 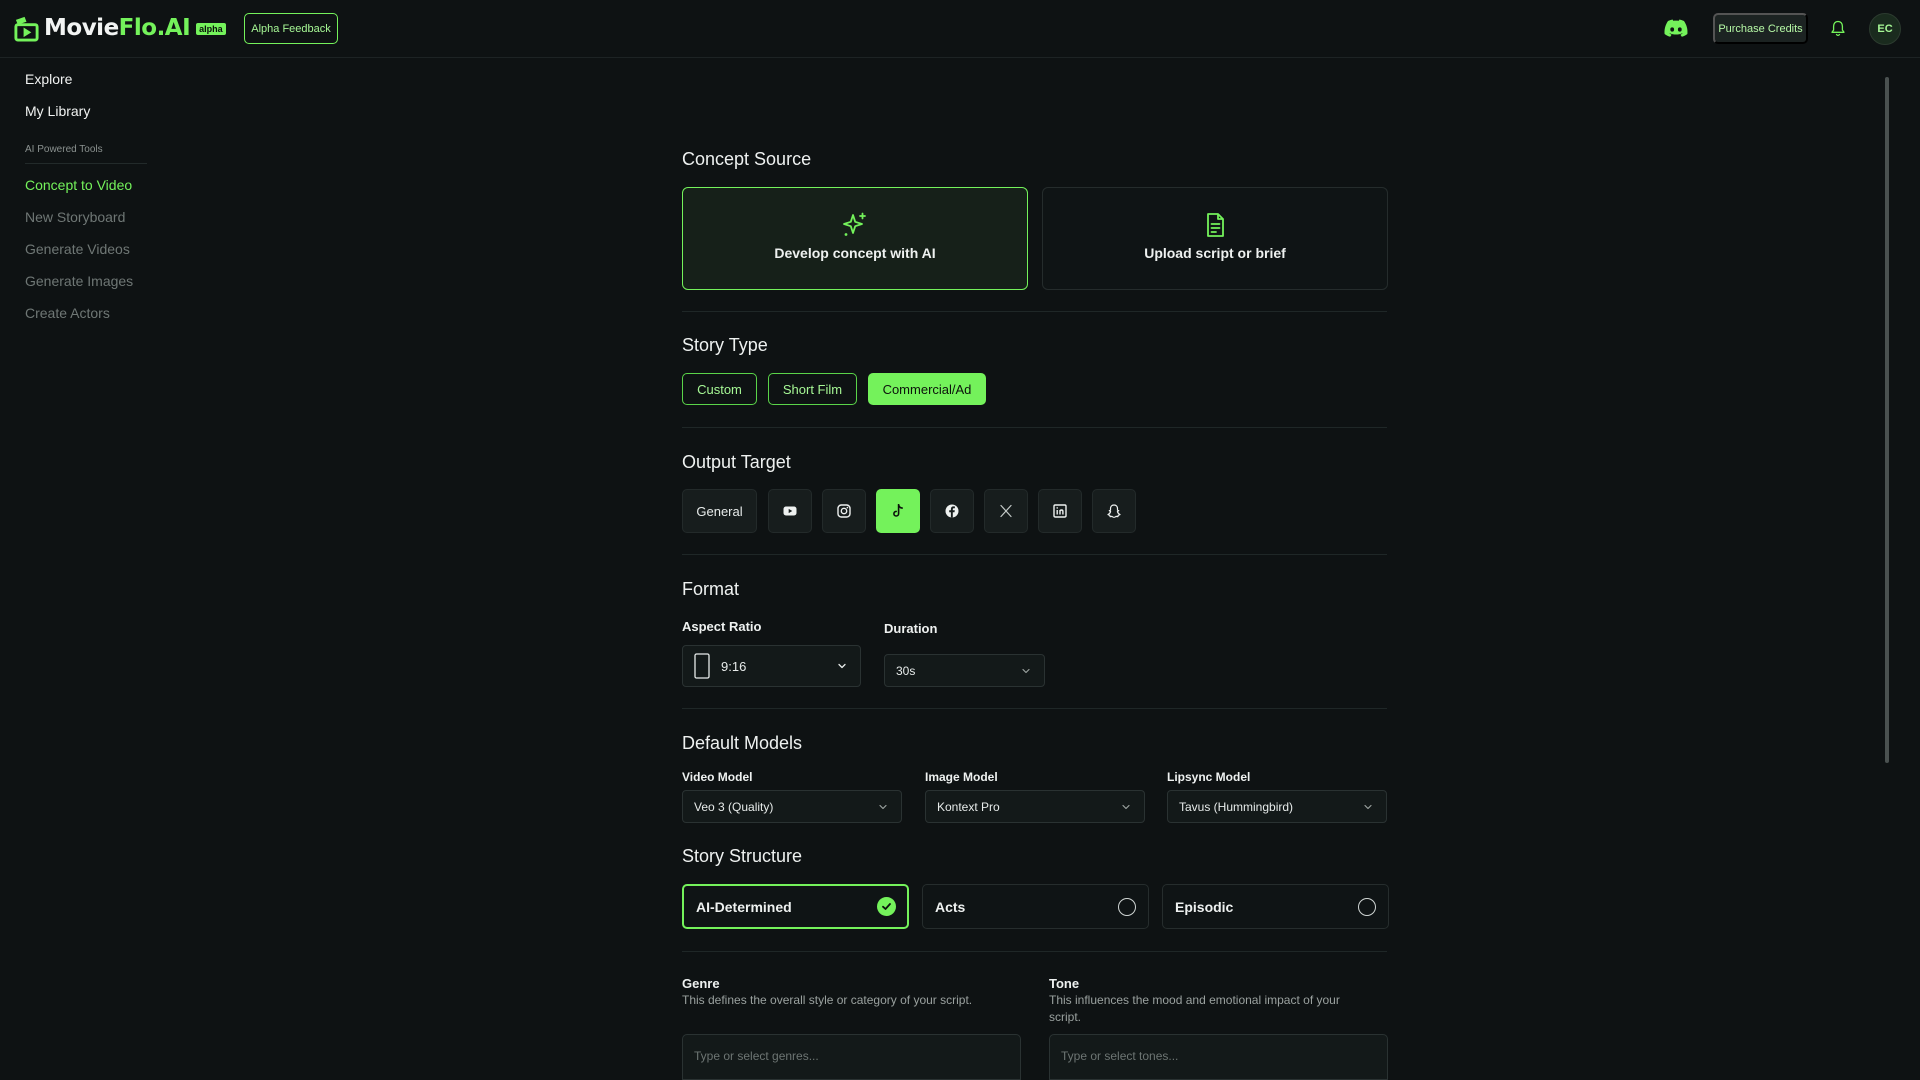 I want to click on aspect-ratio-value: 9:16, so click(x=734, y=666).